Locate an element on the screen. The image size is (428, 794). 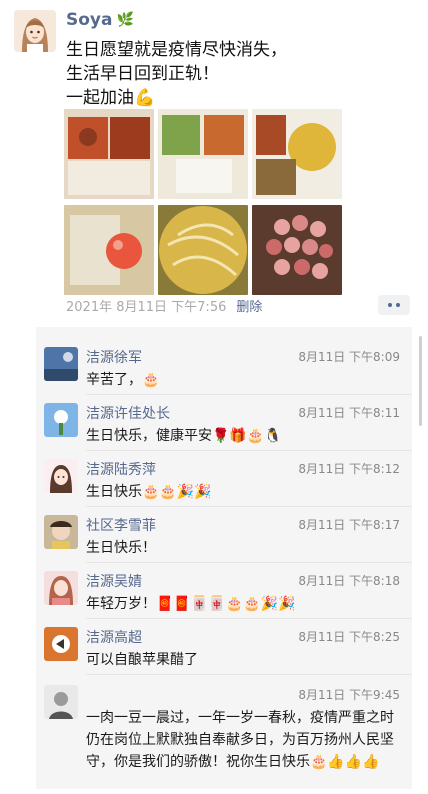
comment-time: 8月11日 下午9:45 is located at coordinates (349, 695).